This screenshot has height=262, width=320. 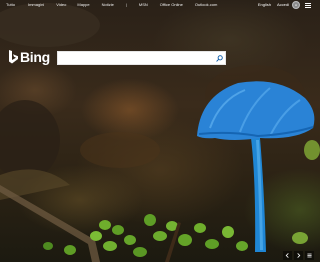 I want to click on search-icon, so click(x=219, y=58).